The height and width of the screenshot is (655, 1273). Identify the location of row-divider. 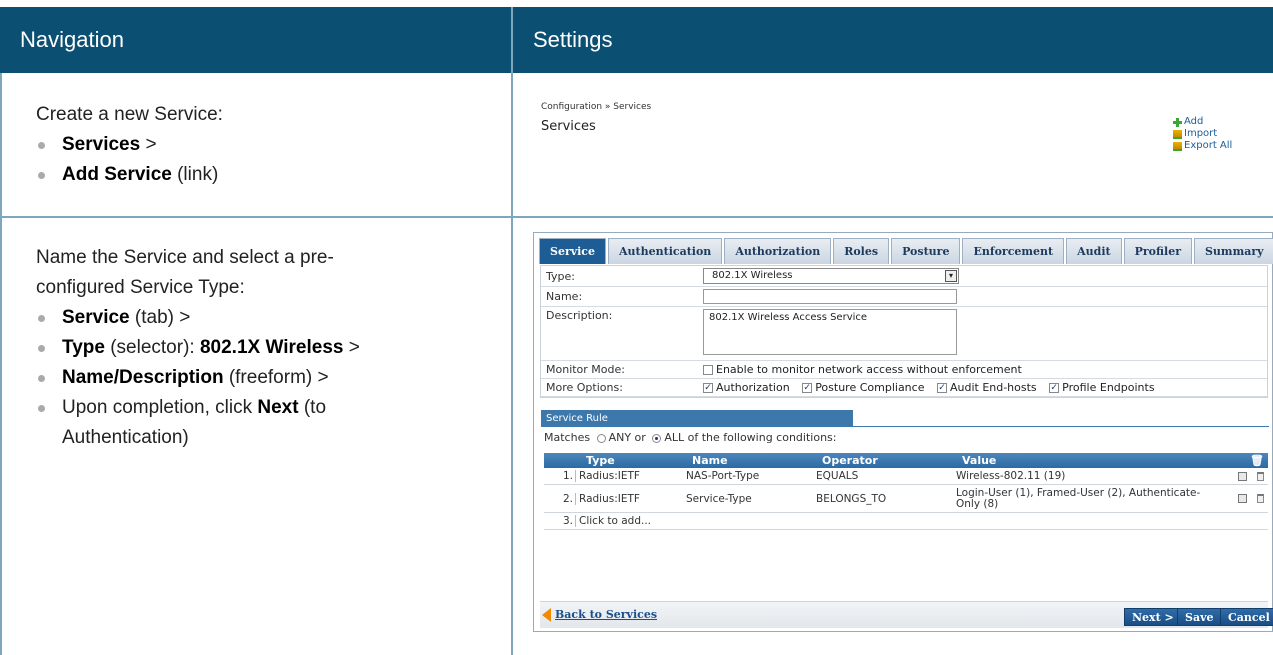
(636, 217).